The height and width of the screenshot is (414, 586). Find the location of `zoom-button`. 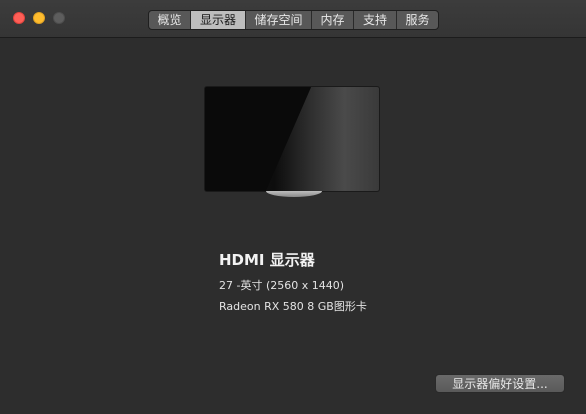

zoom-button is located at coordinates (59, 18).